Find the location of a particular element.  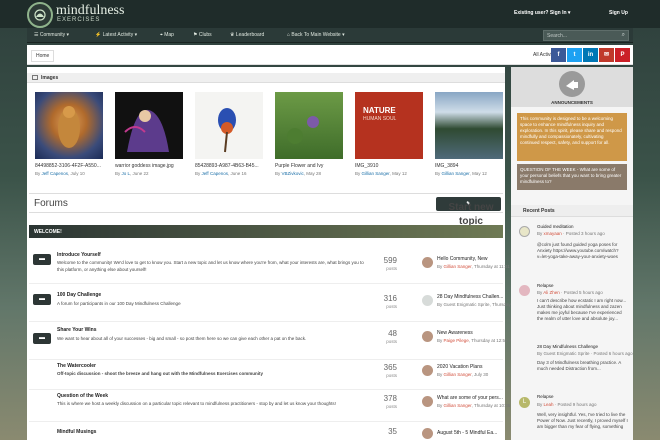

last-post-date: , Thursday at 12:51 AM is located at coordinates (492, 340).